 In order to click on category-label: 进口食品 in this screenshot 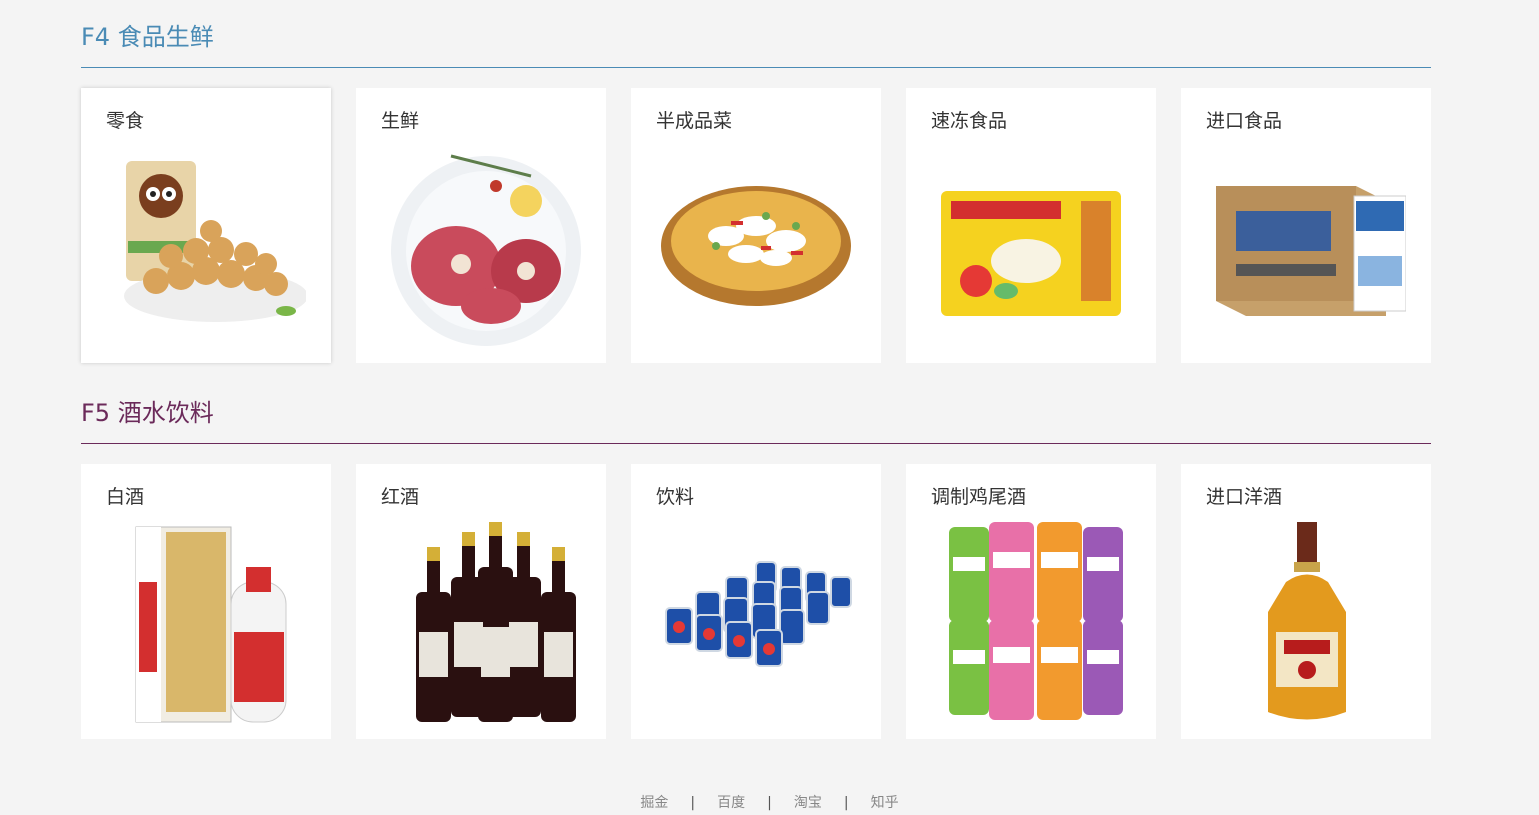, I will do `click(1244, 121)`.